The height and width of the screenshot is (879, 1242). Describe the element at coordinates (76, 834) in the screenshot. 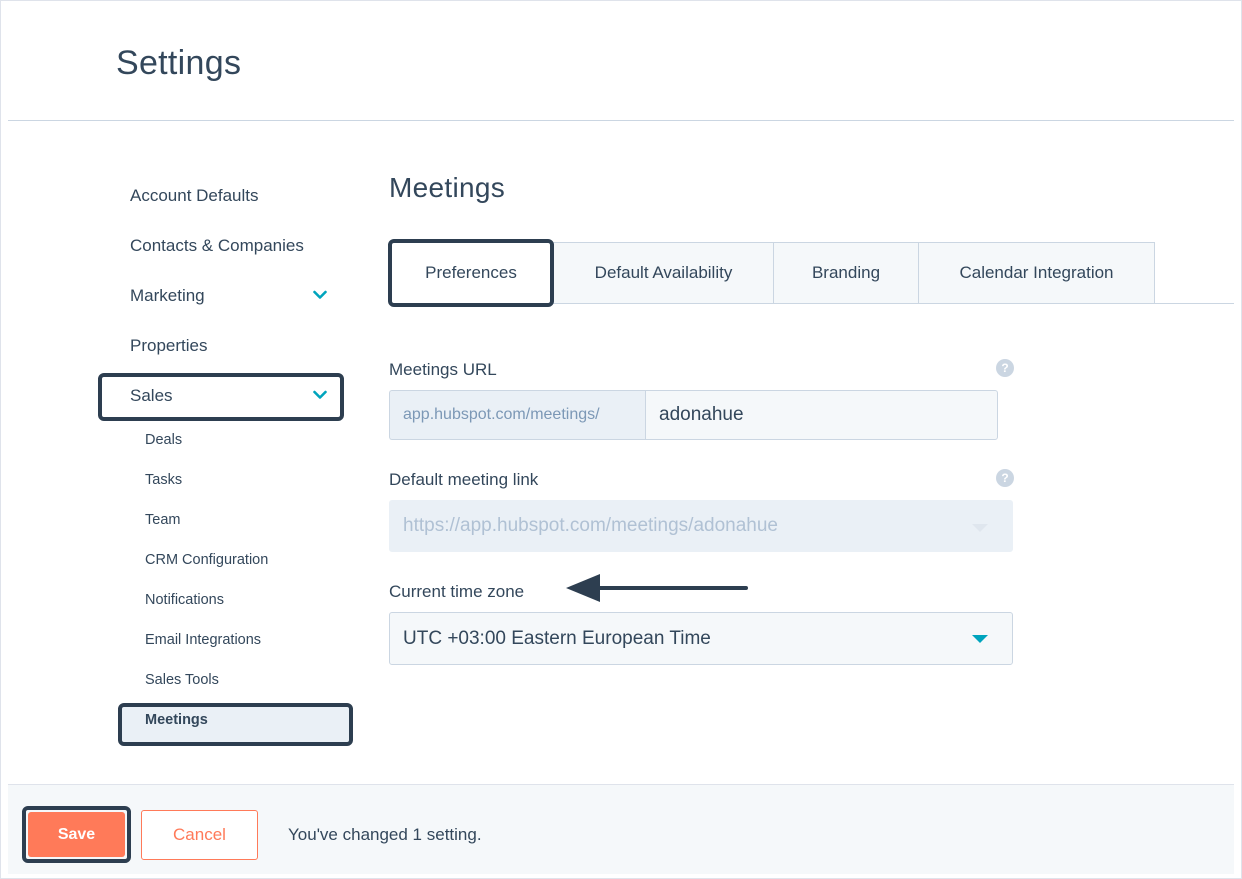

I see `save-button: Save` at that location.